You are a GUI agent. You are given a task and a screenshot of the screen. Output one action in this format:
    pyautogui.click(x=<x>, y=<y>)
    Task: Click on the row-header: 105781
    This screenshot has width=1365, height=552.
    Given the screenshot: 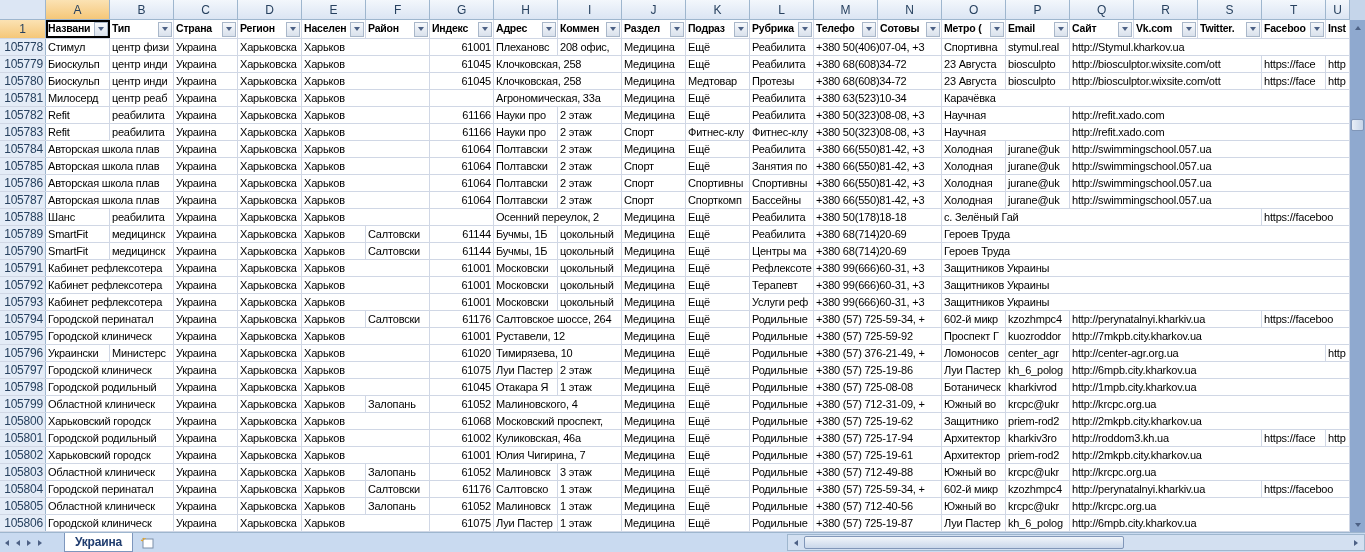 What is the action you would take?
    pyautogui.click(x=23, y=98)
    